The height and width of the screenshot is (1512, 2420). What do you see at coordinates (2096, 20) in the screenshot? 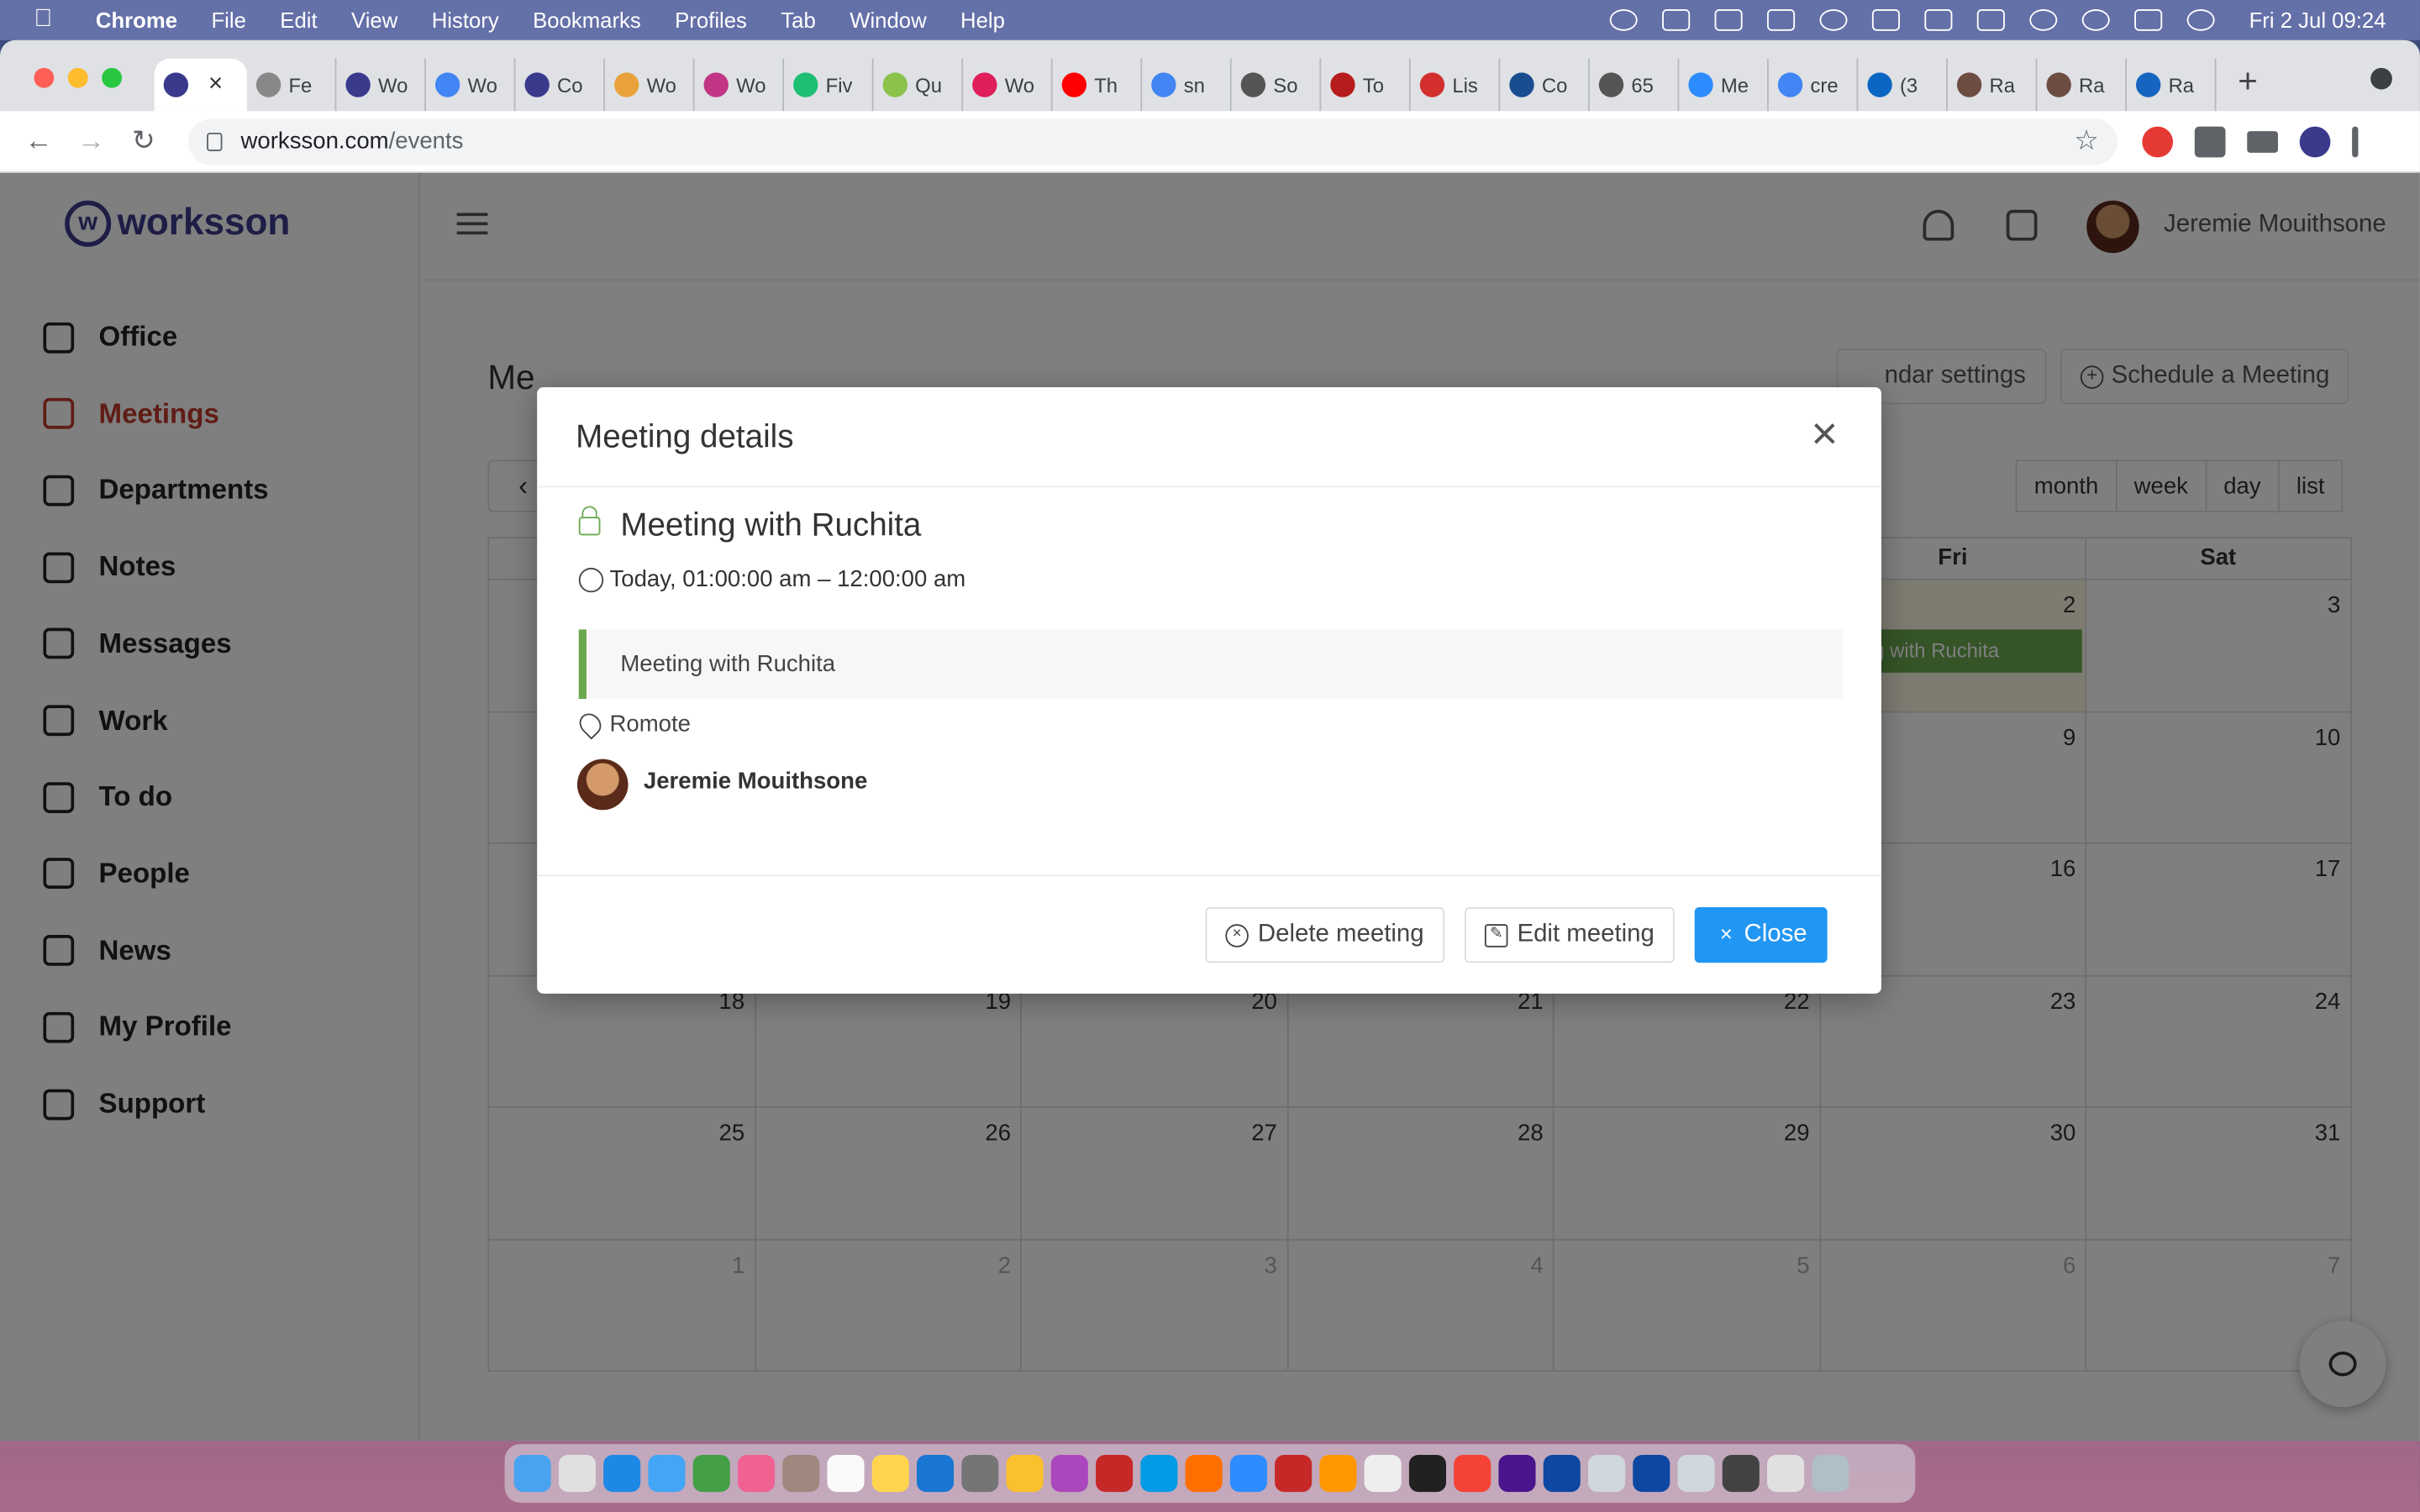
I see `search-icon` at bounding box center [2096, 20].